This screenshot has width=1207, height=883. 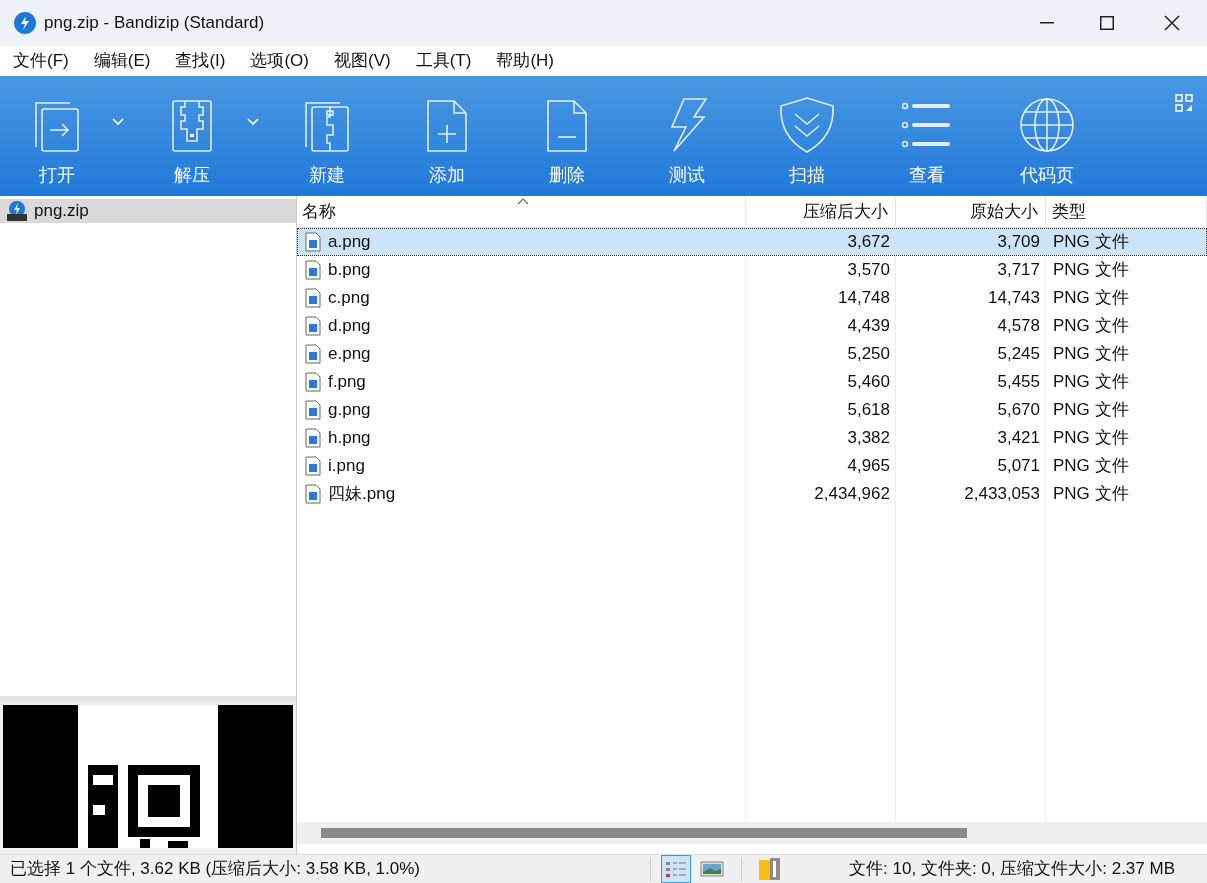 What do you see at coordinates (349, 438) in the screenshot?
I see `table-cell-text: h.png` at bounding box center [349, 438].